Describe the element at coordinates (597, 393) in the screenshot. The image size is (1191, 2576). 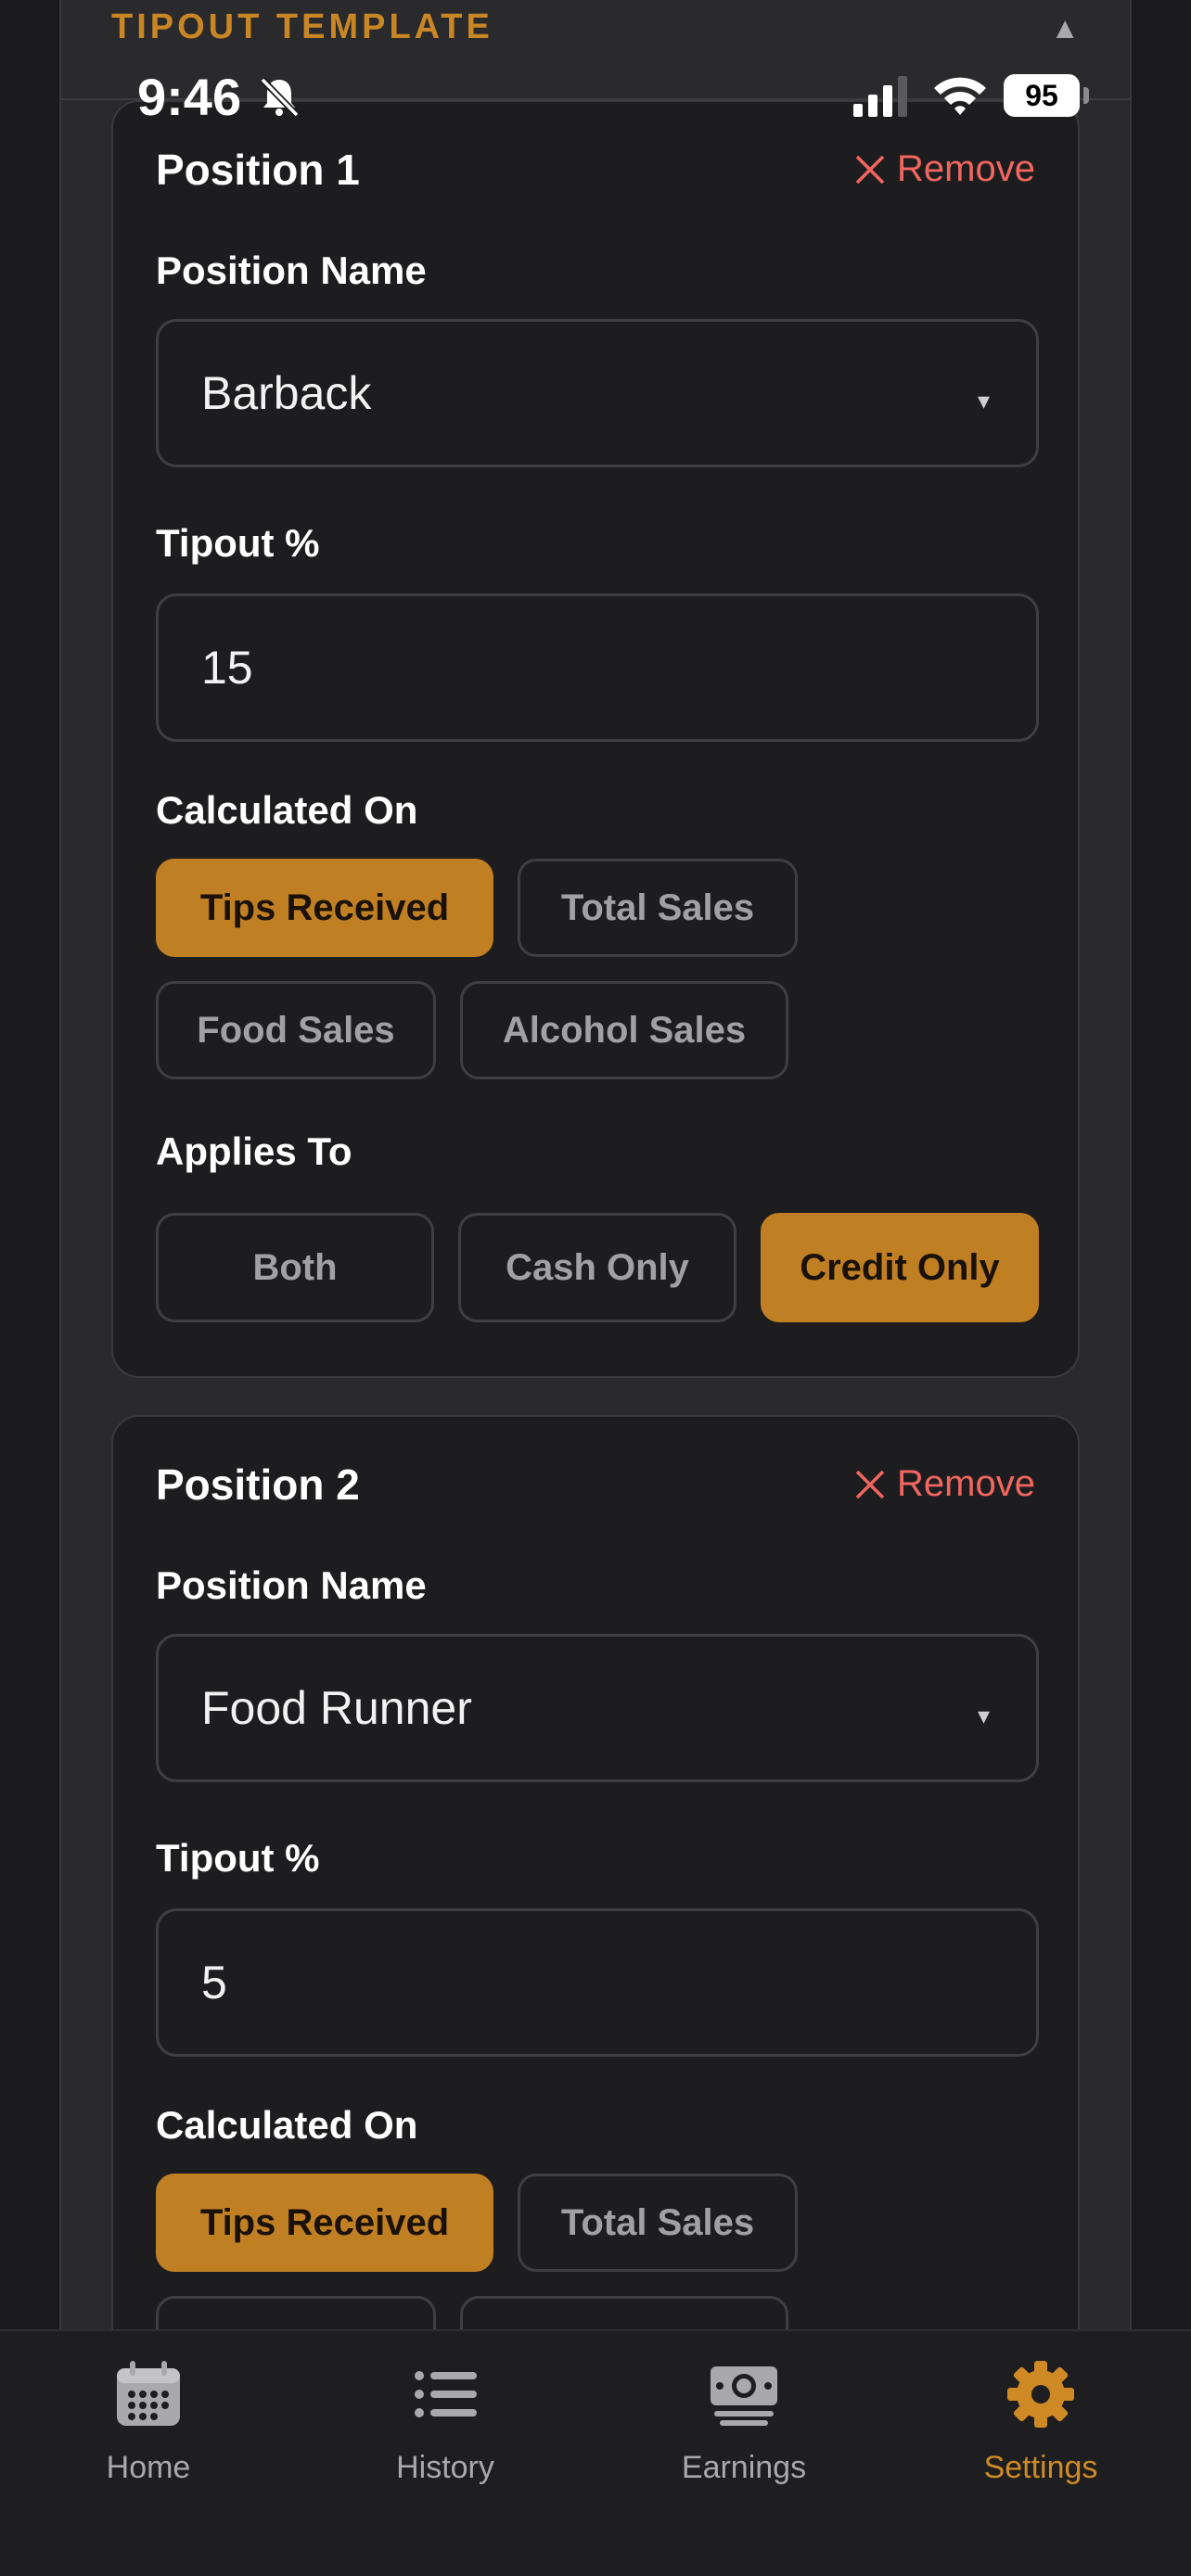
I see `position-name-select: Barback ▾` at that location.